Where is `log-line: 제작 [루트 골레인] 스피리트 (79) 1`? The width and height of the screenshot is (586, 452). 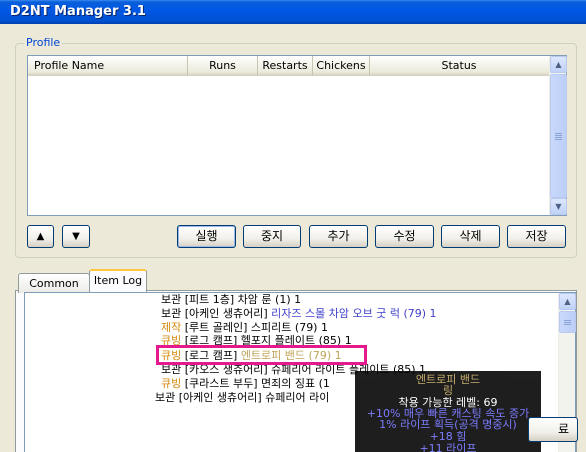
log-line: 제작 [루트 골레인] 스피리트 (79) 1 is located at coordinates (244, 327).